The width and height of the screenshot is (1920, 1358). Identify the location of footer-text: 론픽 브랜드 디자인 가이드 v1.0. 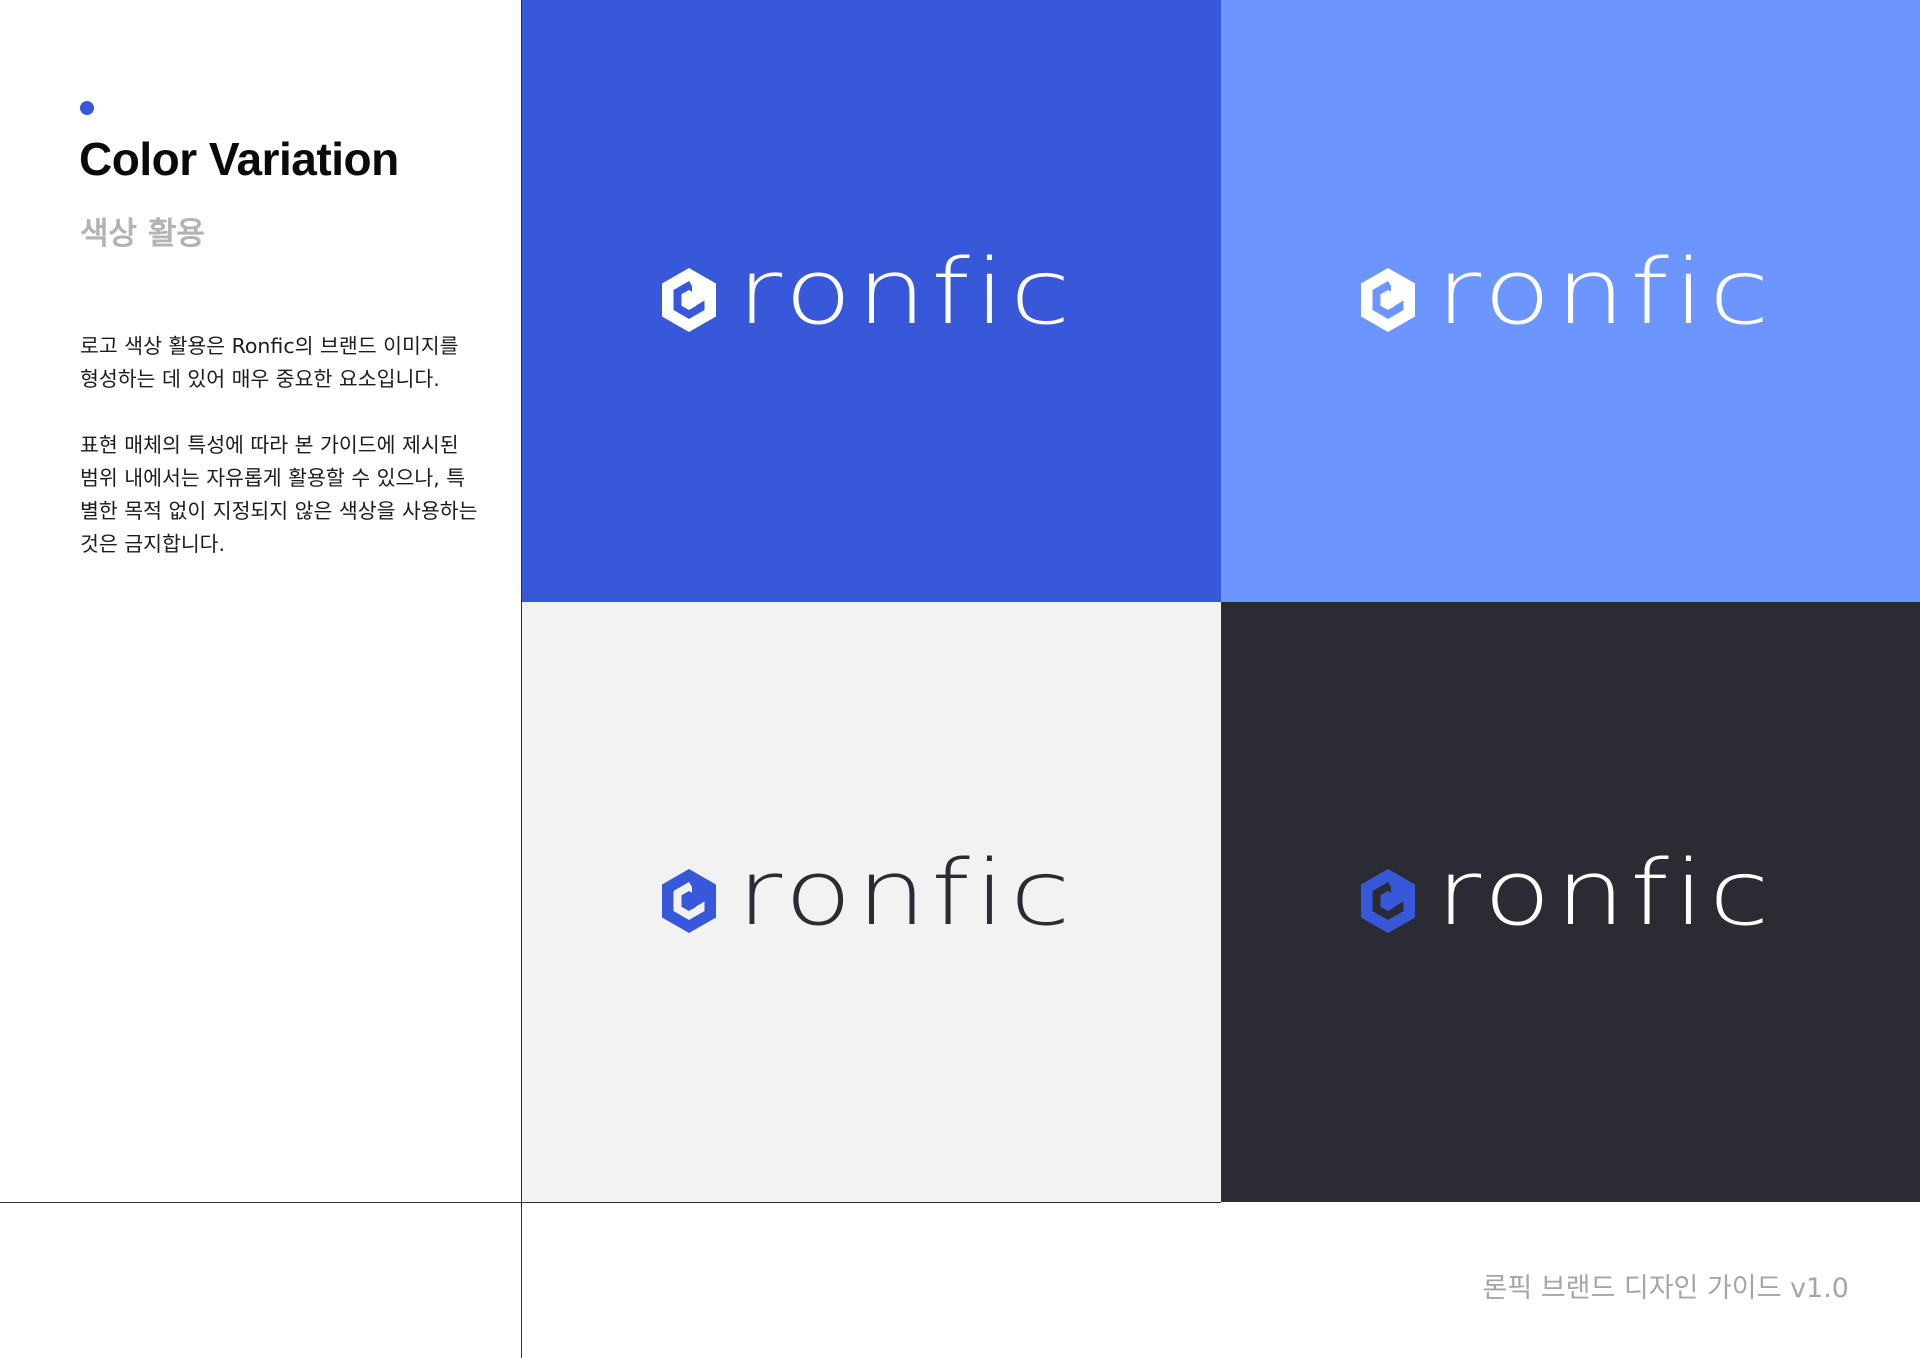
(1666, 1288).